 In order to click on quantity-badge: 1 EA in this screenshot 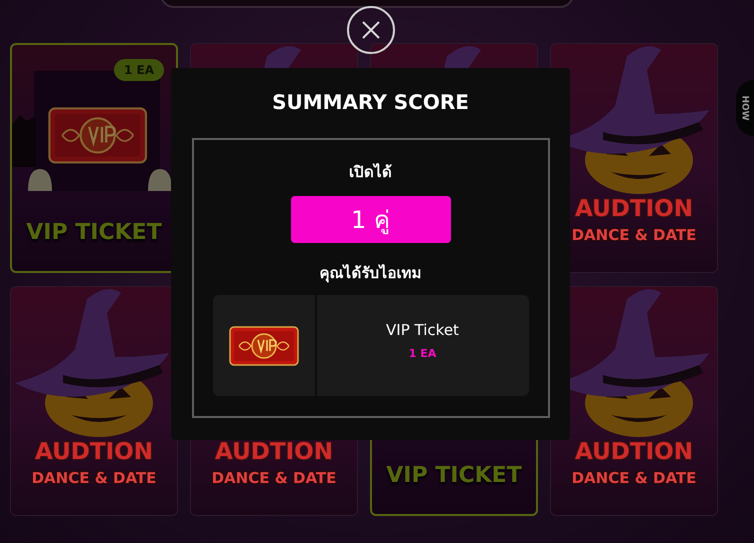, I will do `click(139, 70)`.